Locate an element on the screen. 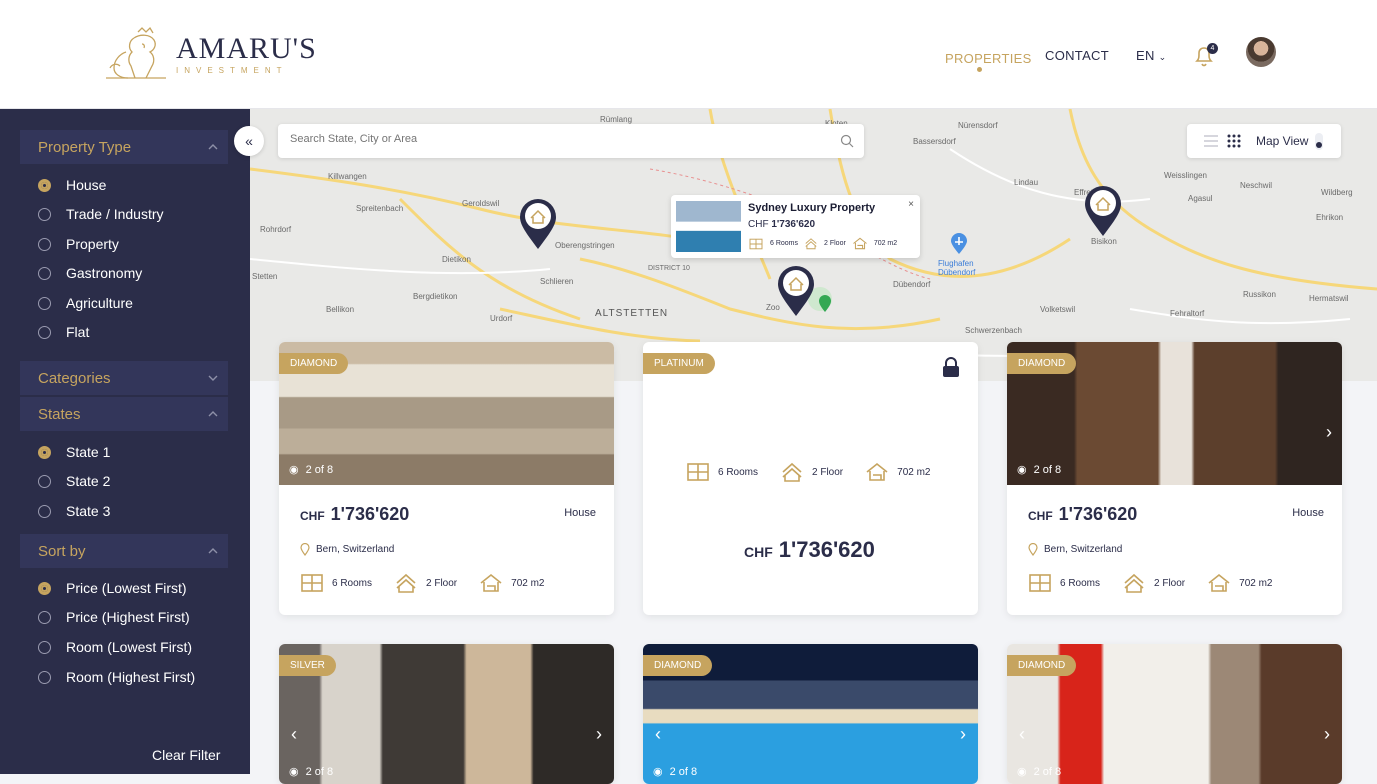  option-room-lowest: Room (Lowest First) is located at coordinates (115, 647).